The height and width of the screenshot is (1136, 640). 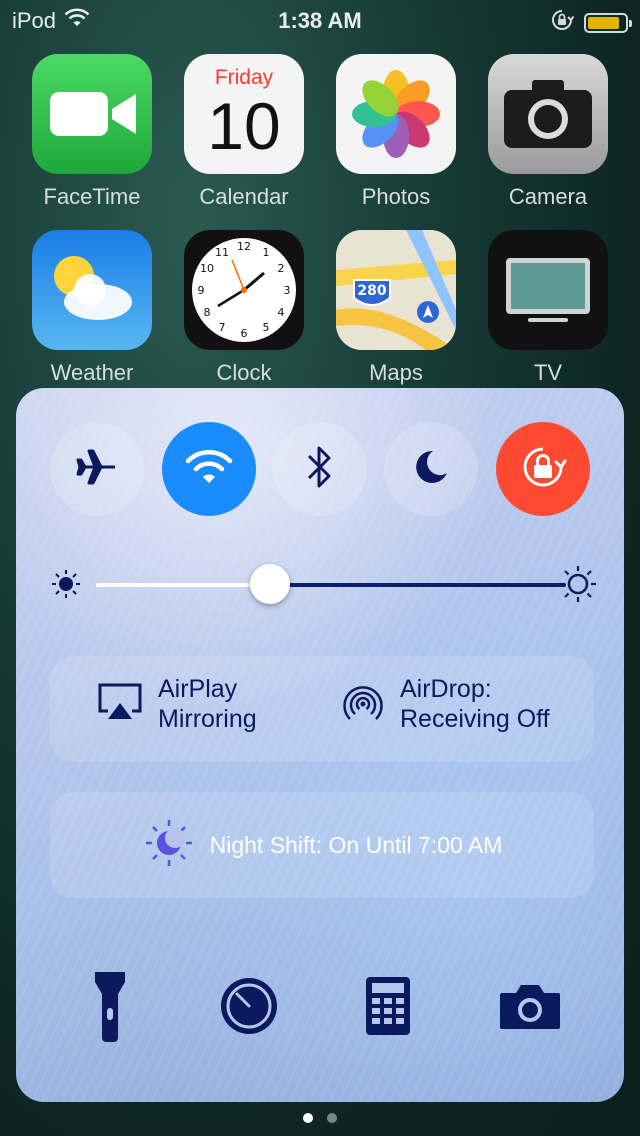 I want to click on moon-icon, so click(x=431, y=469).